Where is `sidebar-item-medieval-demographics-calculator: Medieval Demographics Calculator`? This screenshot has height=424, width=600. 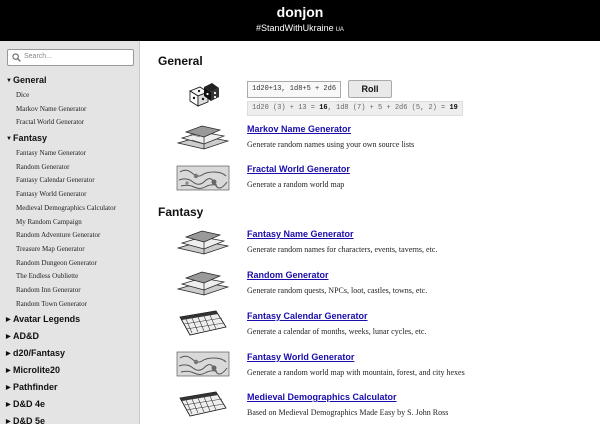
sidebar-item-medieval-demographics-calculator: Medieval Demographics Calculator is located at coordinates (69, 209).